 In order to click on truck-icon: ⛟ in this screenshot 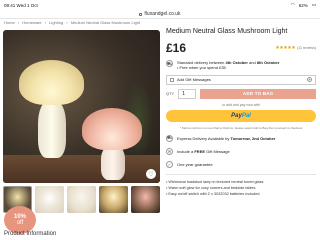, I will do `click(169, 63)`.